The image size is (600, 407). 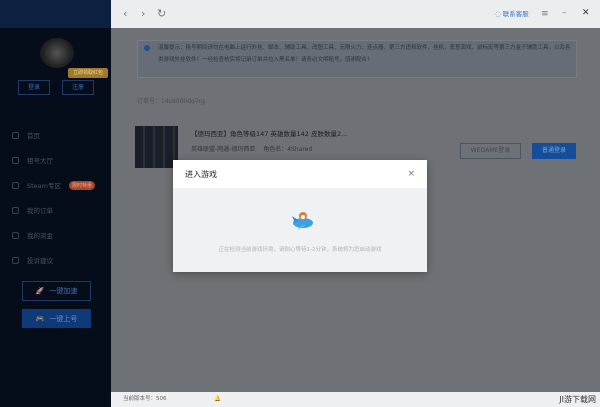 What do you see at coordinates (55, 14) in the screenshot?
I see `sidebar-top` at bounding box center [55, 14].